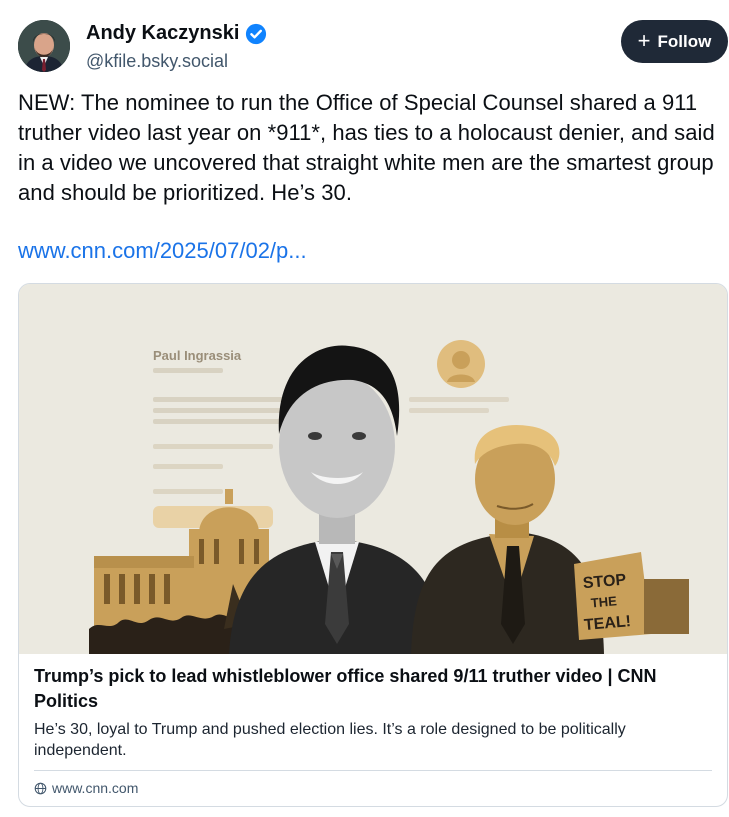 Image resolution: width=729 pixels, height=817 pixels. I want to click on link-card-domain-row: www.cnn.com, so click(86, 788).